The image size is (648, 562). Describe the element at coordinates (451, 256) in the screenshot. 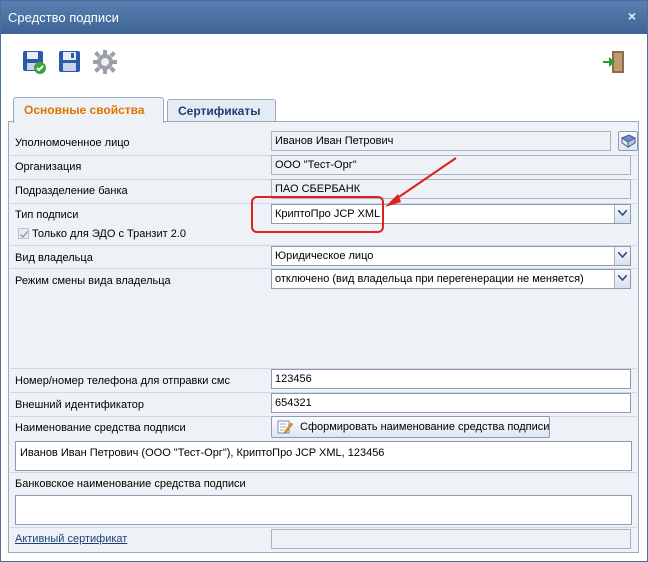

I see `owner-type-combobox: Юридическое лицо` at that location.